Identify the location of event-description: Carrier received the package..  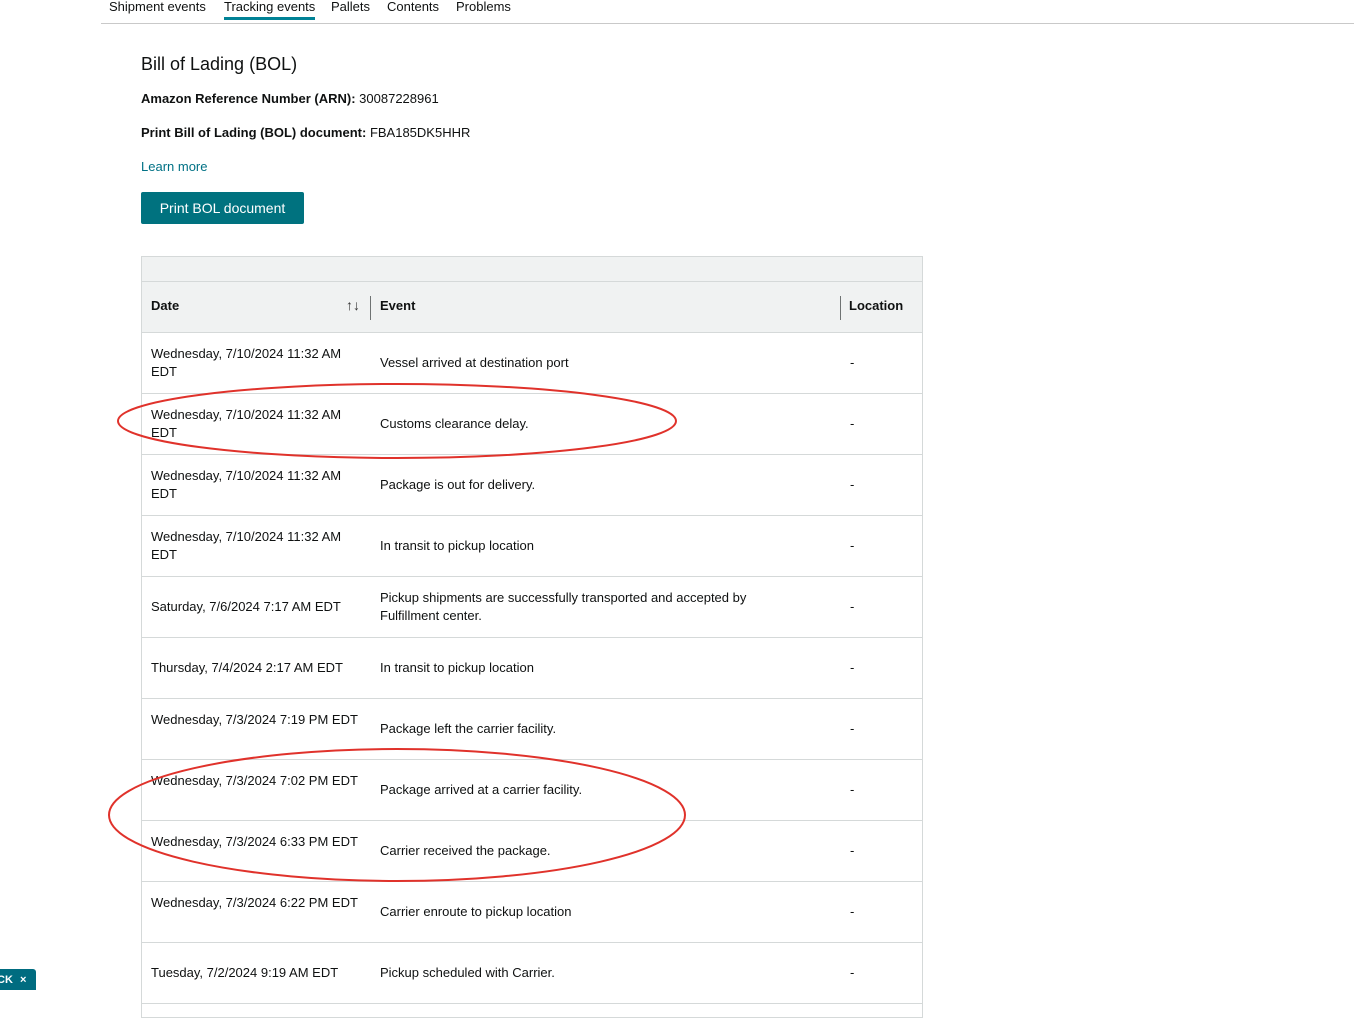
(465, 850).